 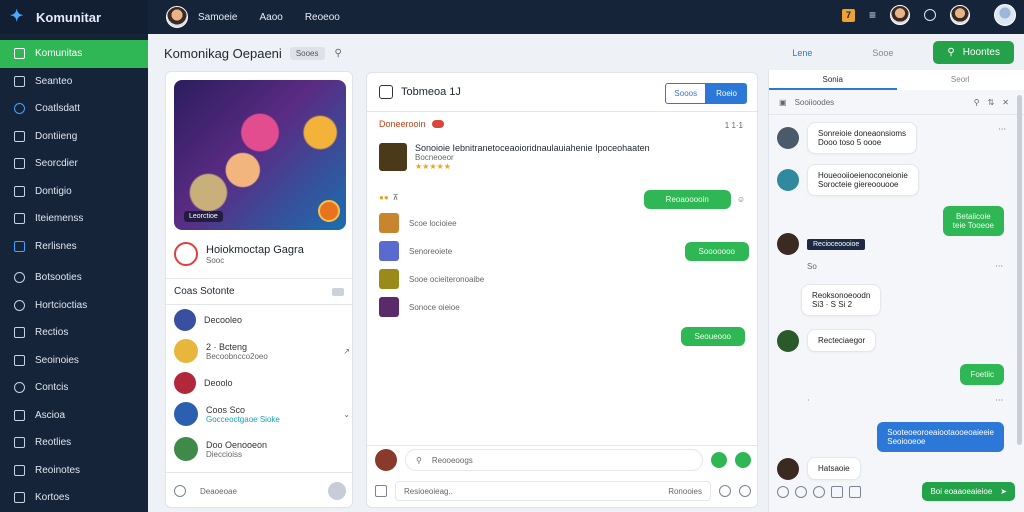 What do you see at coordinates (74, 164) in the screenshot?
I see `sidebar-item-4: Seorcdier` at bounding box center [74, 164].